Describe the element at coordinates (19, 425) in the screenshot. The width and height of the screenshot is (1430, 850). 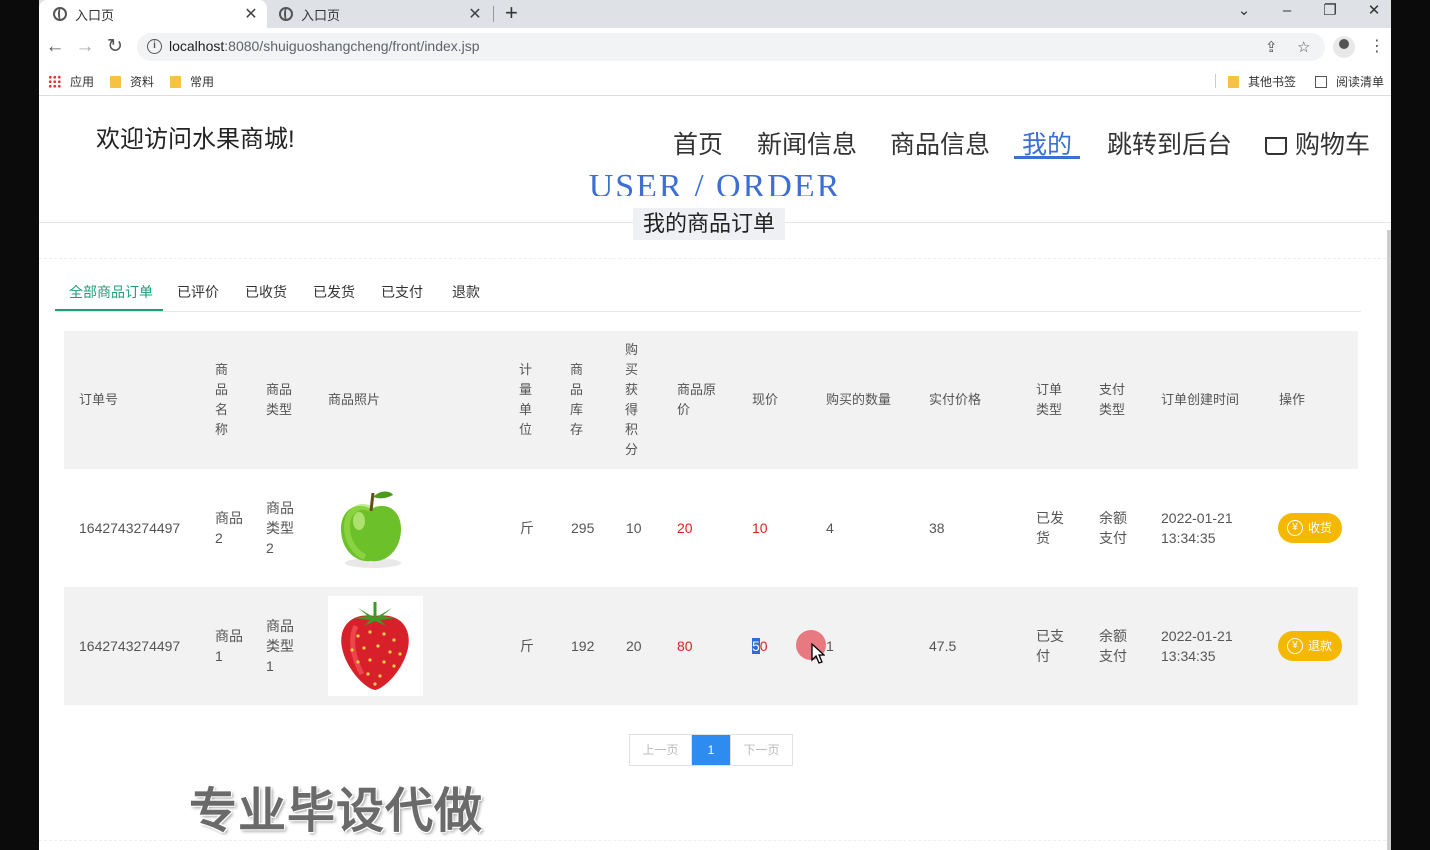
I see `left-black-border` at that location.